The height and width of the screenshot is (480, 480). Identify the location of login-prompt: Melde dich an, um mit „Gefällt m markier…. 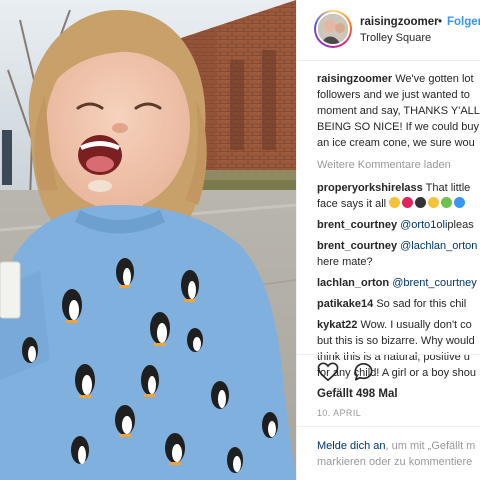
(398, 454).